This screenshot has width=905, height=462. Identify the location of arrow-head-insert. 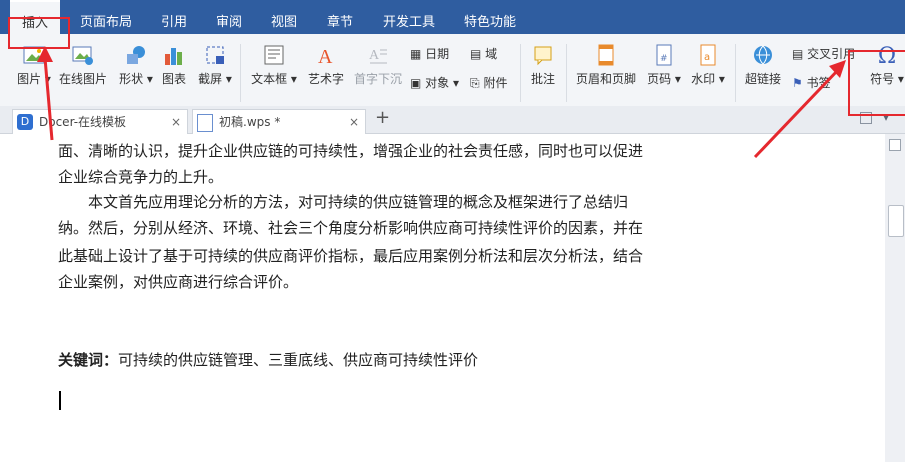
(45, 54).